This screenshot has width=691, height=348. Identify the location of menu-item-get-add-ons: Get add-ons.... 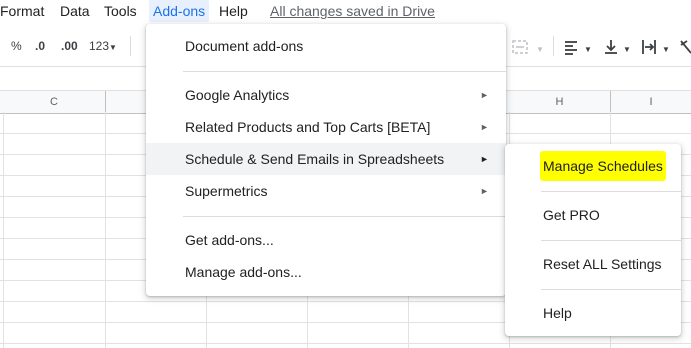
(326, 240).